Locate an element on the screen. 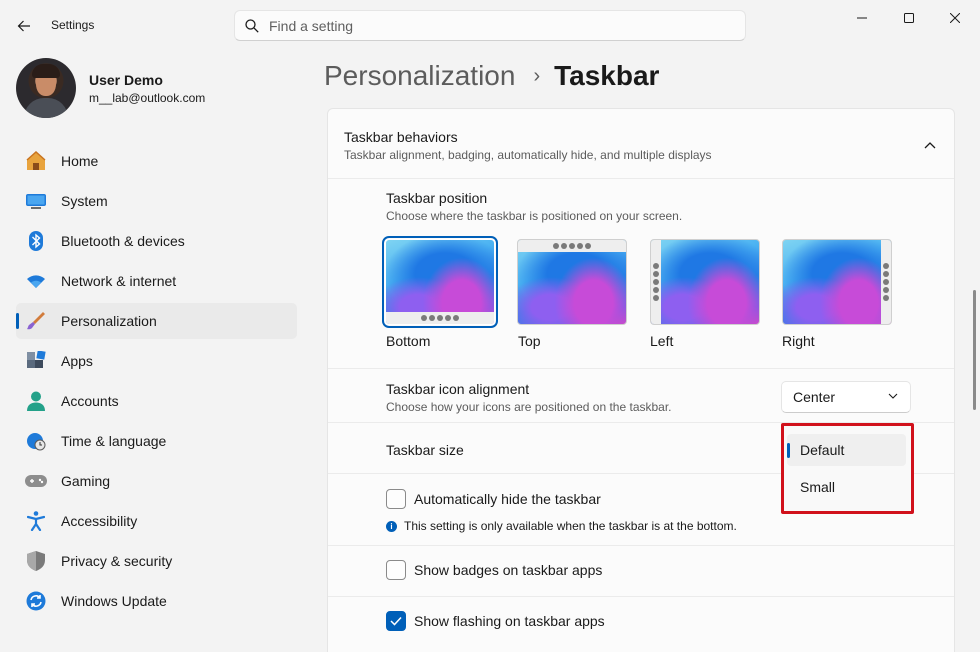  position-option-bottom is located at coordinates (440, 282).